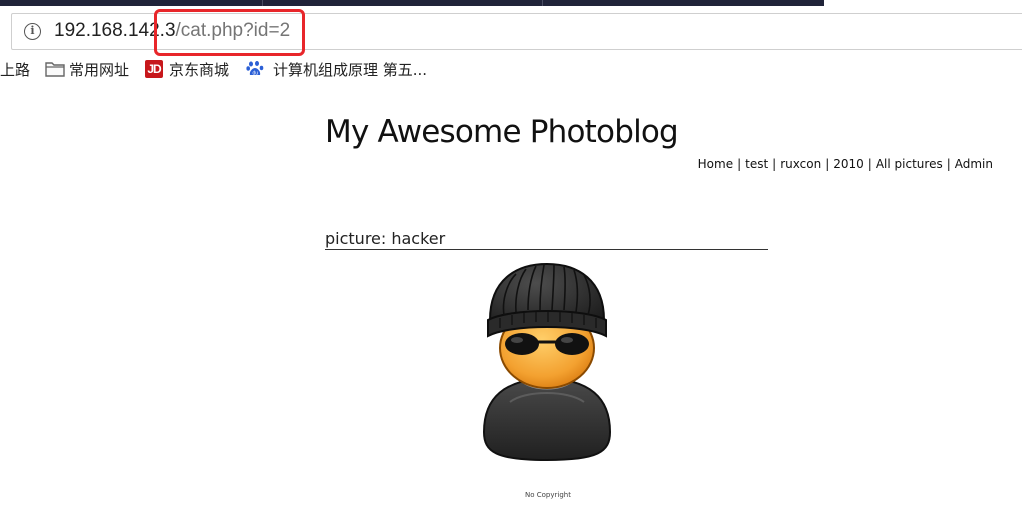 This screenshot has width=1022, height=521. Describe the element at coordinates (547, 362) in the screenshot. I see `hacker-picture` at that location.